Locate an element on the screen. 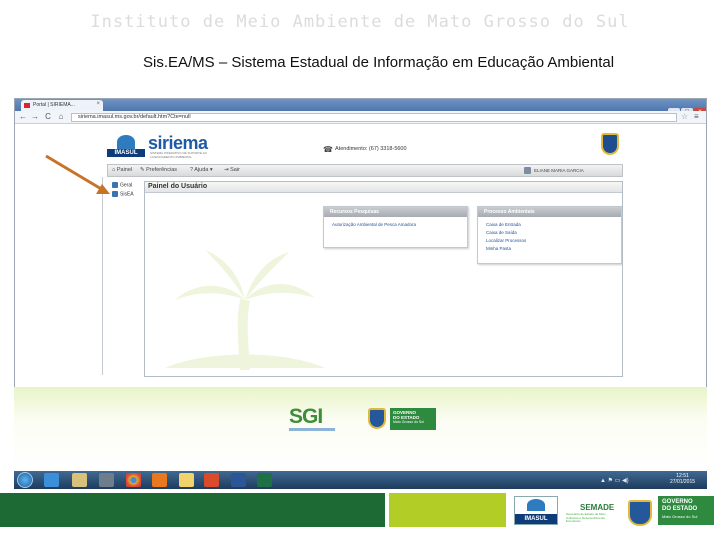  footer-yellow-bar is located at coordinates (447, 510).